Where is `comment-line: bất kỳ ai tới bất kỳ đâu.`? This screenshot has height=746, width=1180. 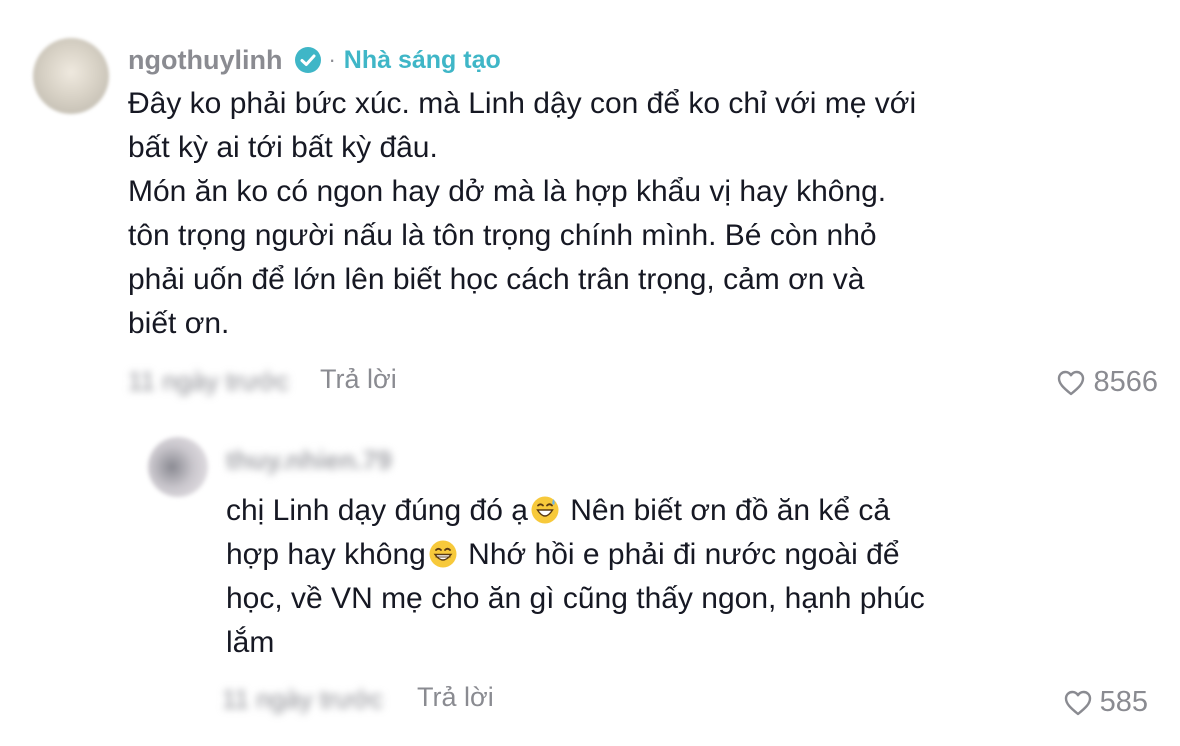 comment-line: bất kỳ ai tới bất kỳ đâu. is located at coordinates (283, 147).